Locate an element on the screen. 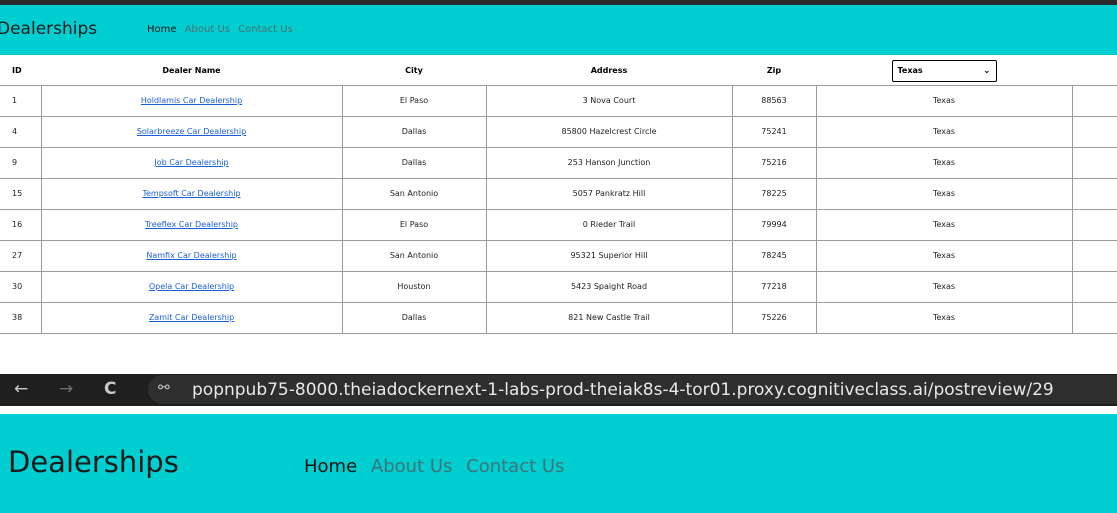 Image resolution: width=1117 pixels, height=513 pixels. bottom-nav-about: About Us is located at coordinates (412, 466).